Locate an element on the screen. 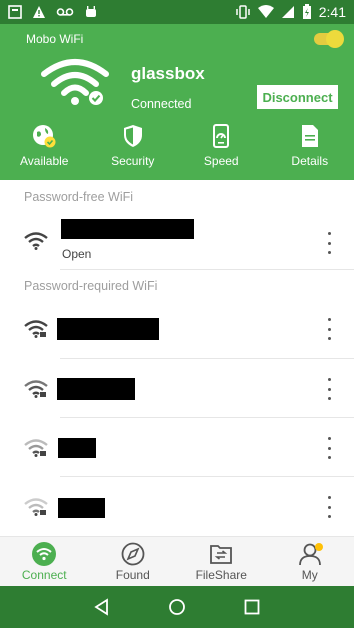 This screenshot has width=354, height=628. nav-found-label: Found is located at coordinates (132, 575).